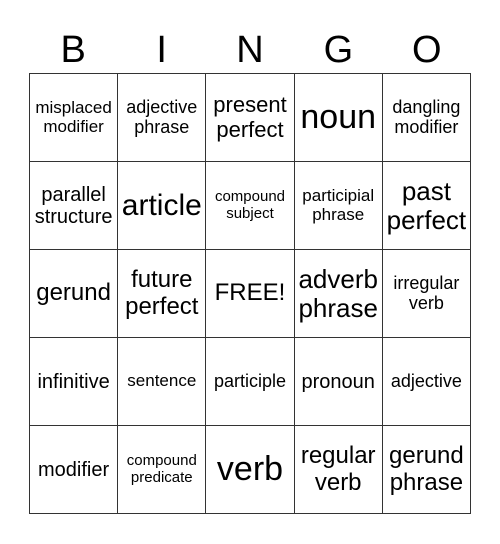 Image resolution: width=500 pixels, height=544 pixels. Describe the element at coordinates (426, 294) in the screenshot. I see `bingo-cell: irregular verb` at that location.